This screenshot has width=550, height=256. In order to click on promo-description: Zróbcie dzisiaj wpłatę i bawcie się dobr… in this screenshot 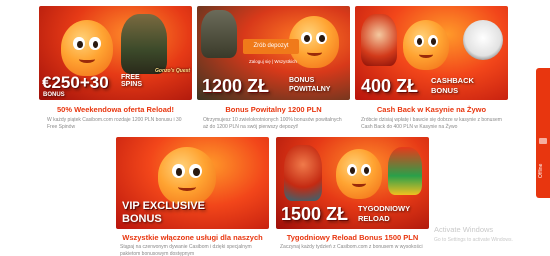, I will do `click(431, 123)`.